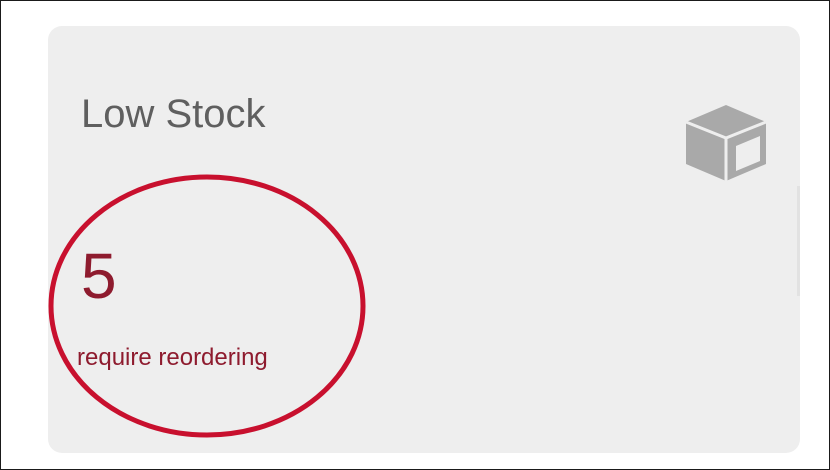 This screenshot has width=830, height=470. What do you see at coordinates (99, 276) in the screenshot?
I see `low-stock-count: 5` at bounding box center [99, 276].